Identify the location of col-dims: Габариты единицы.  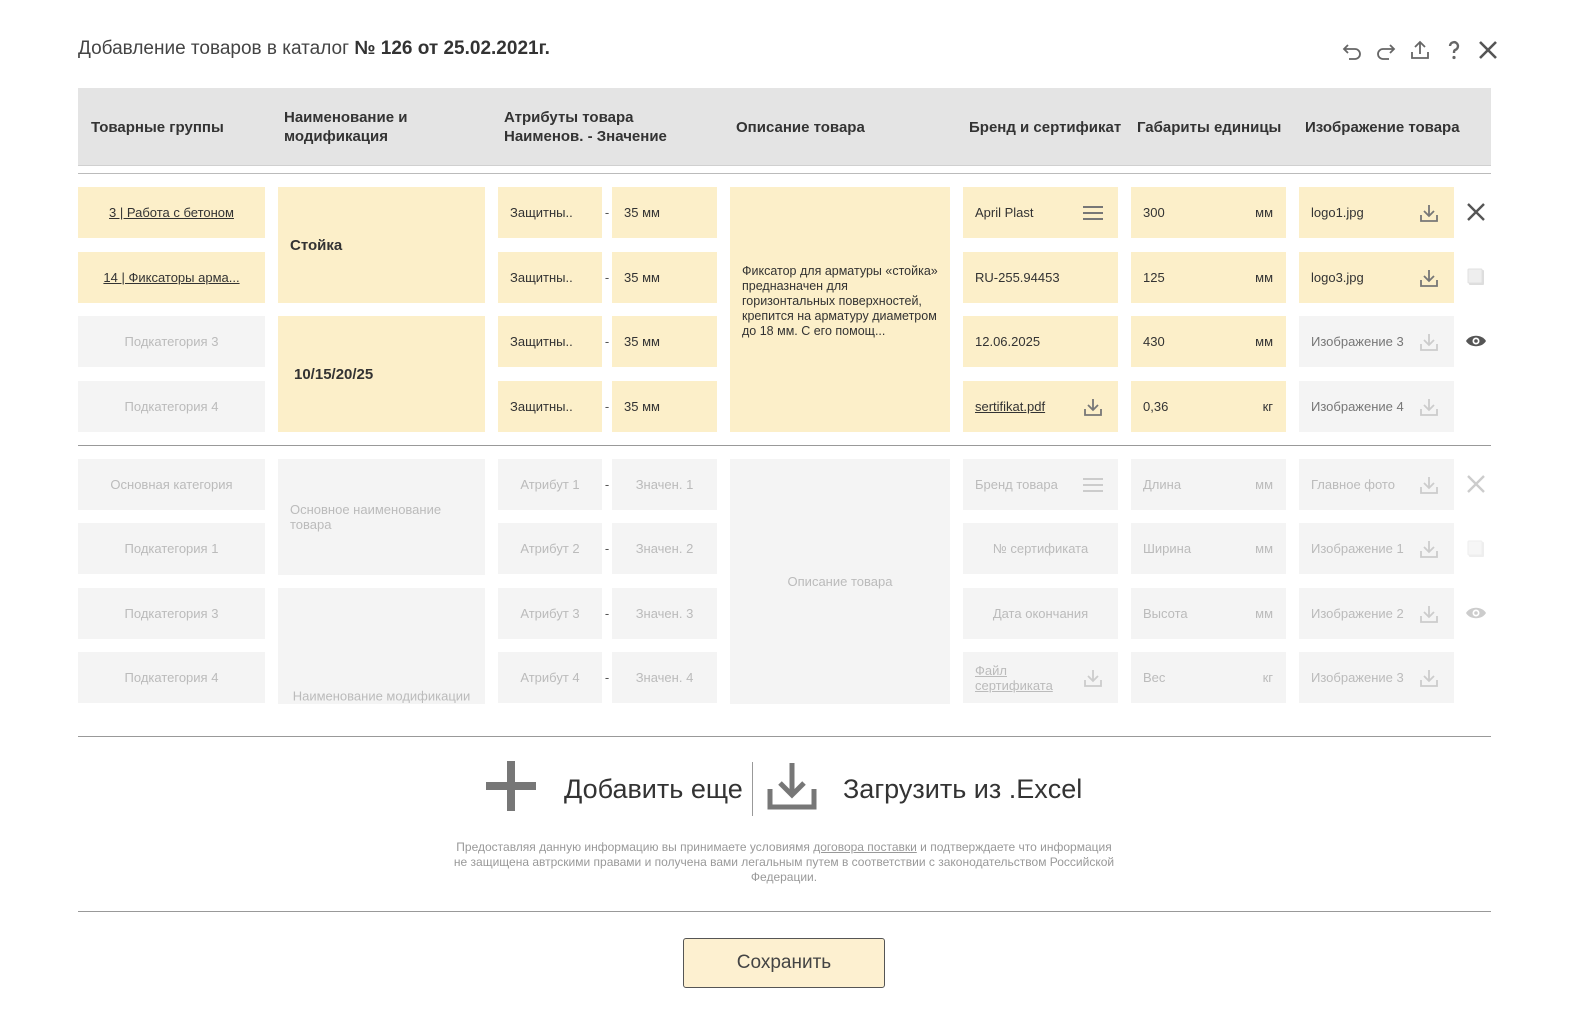
(1209, 127).